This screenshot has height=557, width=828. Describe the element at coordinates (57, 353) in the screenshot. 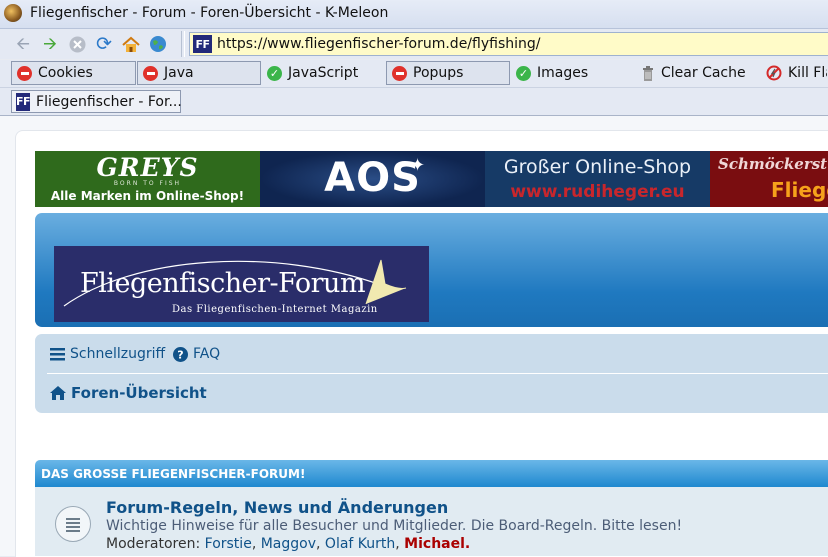

I see `menu-icon` at that location.